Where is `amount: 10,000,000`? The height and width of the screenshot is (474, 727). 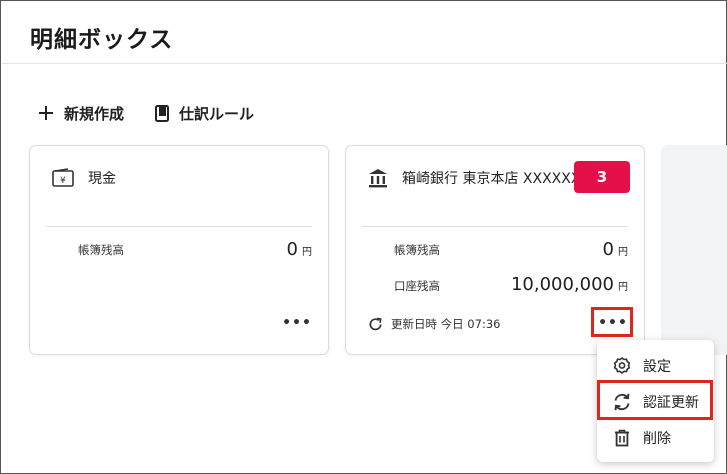 amount: 10,000,000 is located at coordinates (562, 284).